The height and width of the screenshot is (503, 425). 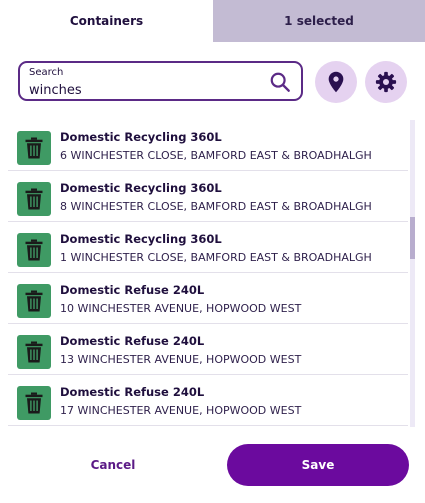 I want to click on location-button, so click(x=336, y=82).